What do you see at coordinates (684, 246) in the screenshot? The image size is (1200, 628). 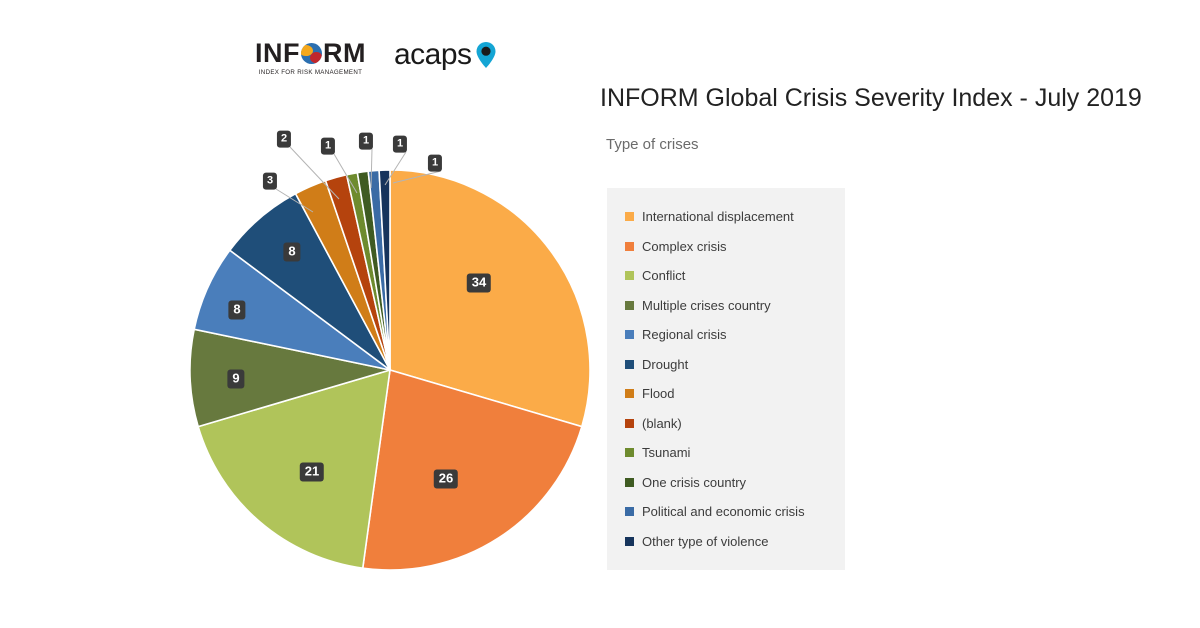 I see `legend-item-label: Complex crisis` at bounding box center [684, 246].